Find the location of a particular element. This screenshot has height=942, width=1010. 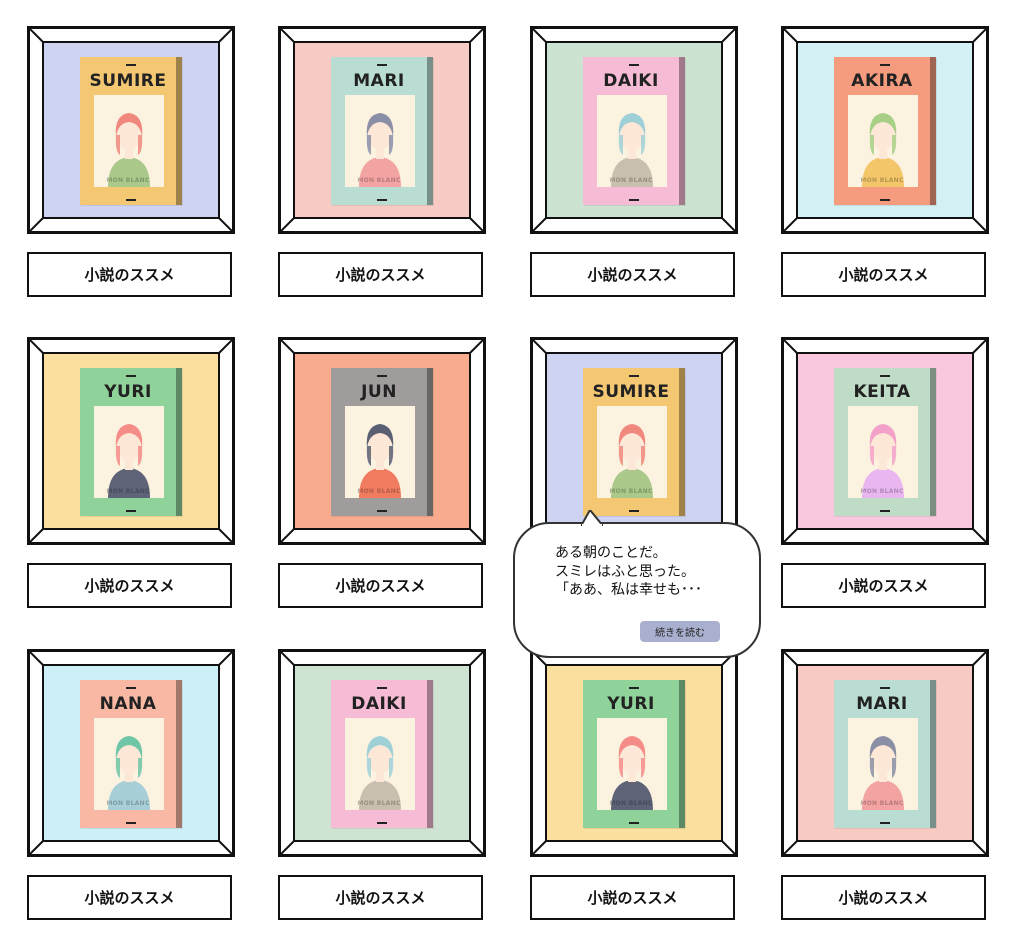

book-title: YURI is located at coordinates (631, 704).